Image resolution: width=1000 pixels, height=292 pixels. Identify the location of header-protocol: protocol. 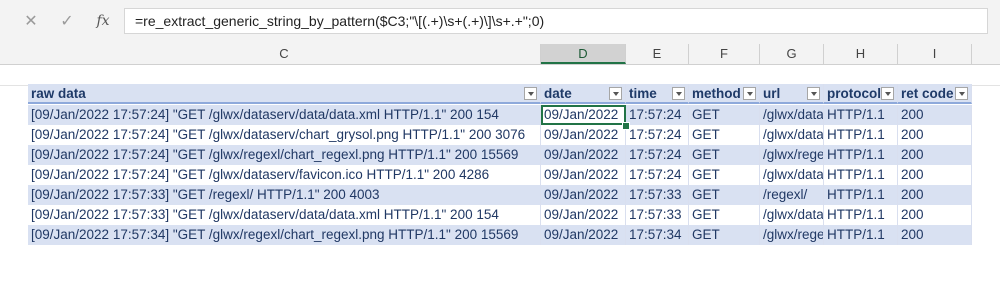
(861, 94).